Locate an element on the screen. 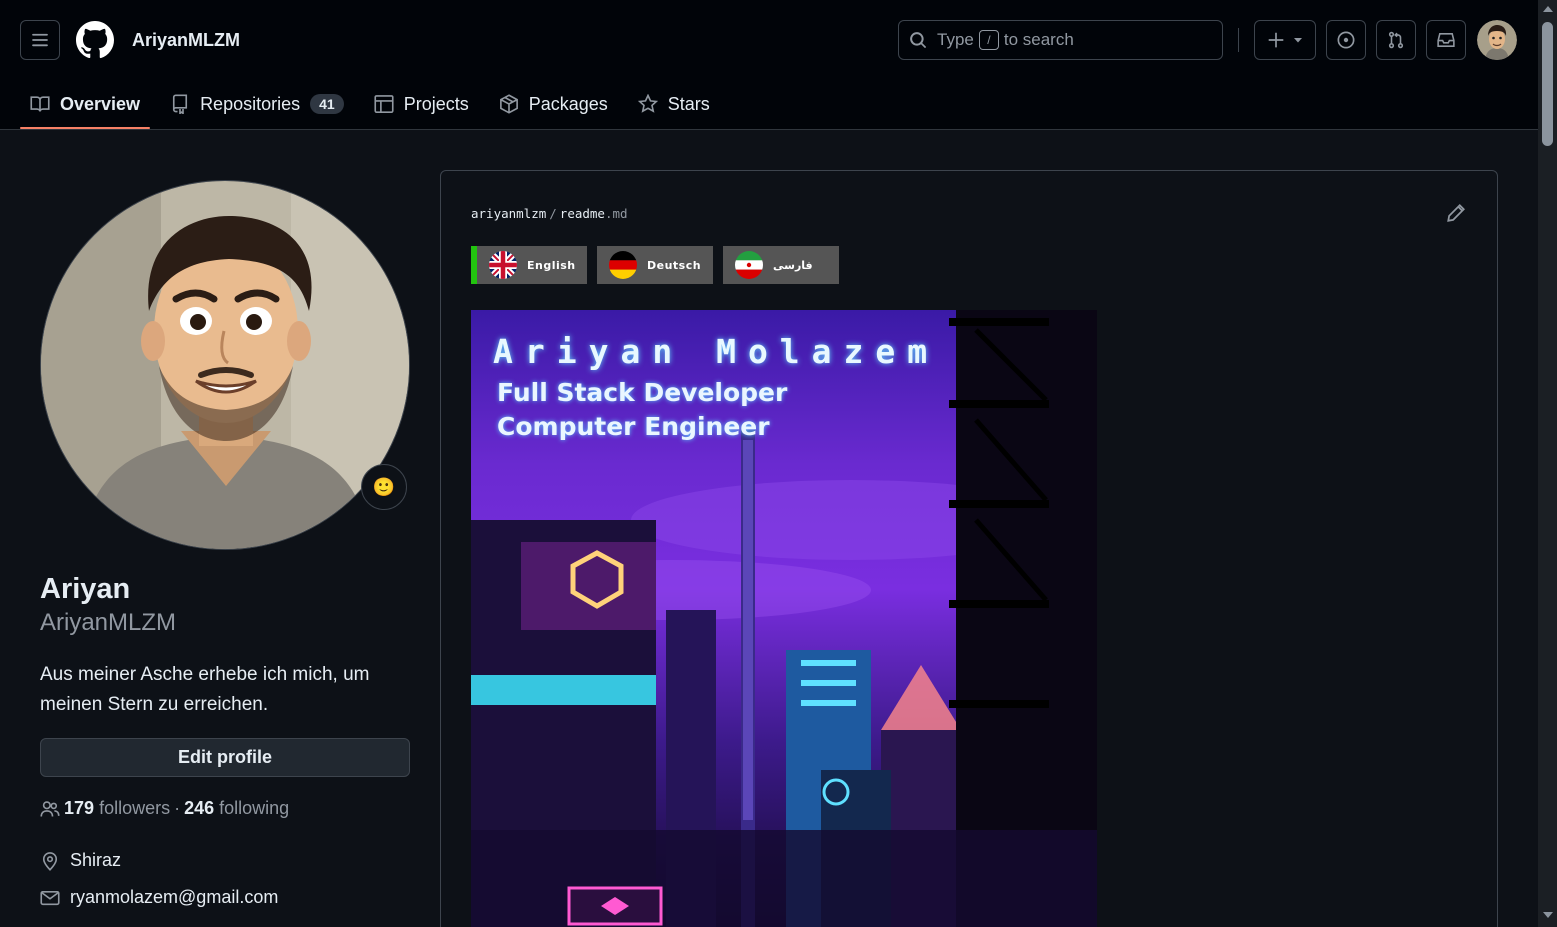  banner-name: Ariyan Molazem is located at coordinates (716, 351).